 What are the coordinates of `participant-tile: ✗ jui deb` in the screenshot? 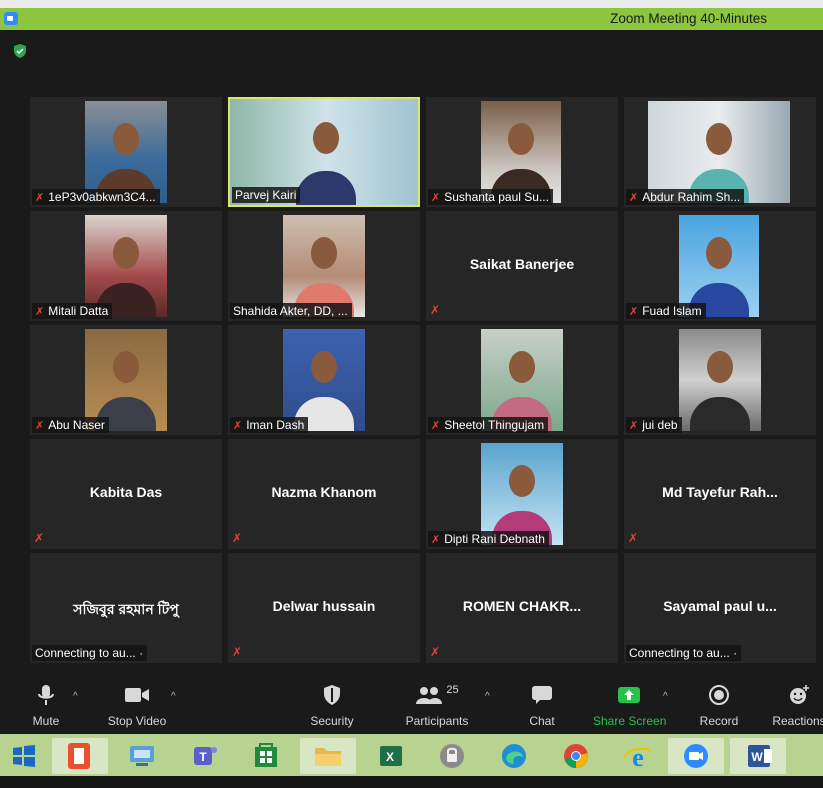 It's located at (720, 380).